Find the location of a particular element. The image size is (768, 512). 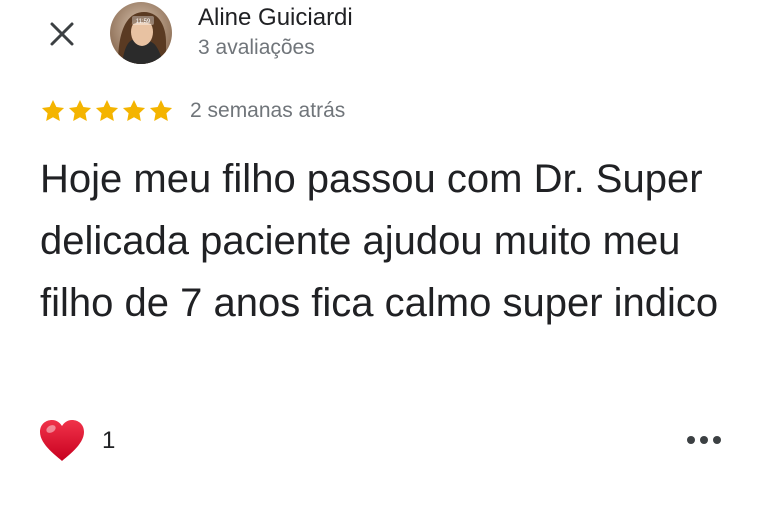

close-button is located at coordinates (62, 34).